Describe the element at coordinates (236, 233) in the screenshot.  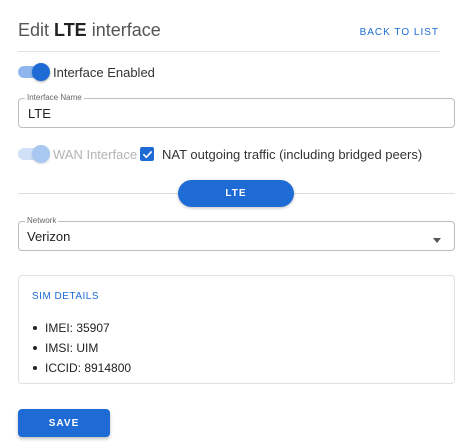
I see `network-select: Network Verizon` at that location.